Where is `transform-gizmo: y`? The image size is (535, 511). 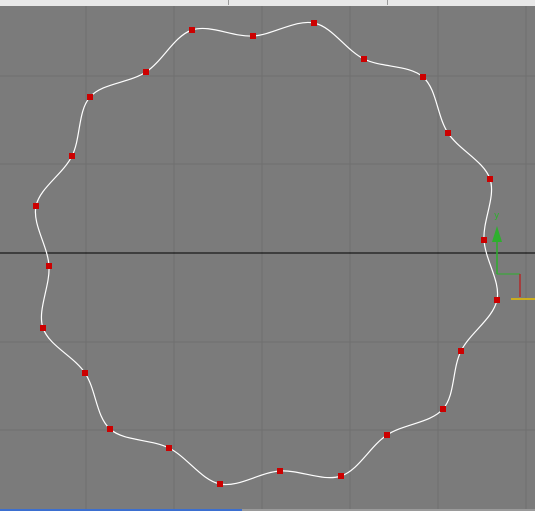
transform-gizmo: y is located at coordinates (513, 255).